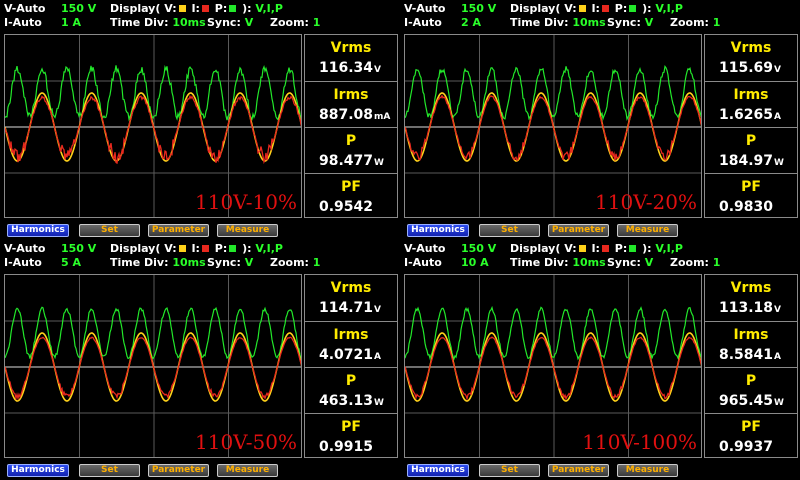  I want to click on vrms-unit: V, so click(777, 310).